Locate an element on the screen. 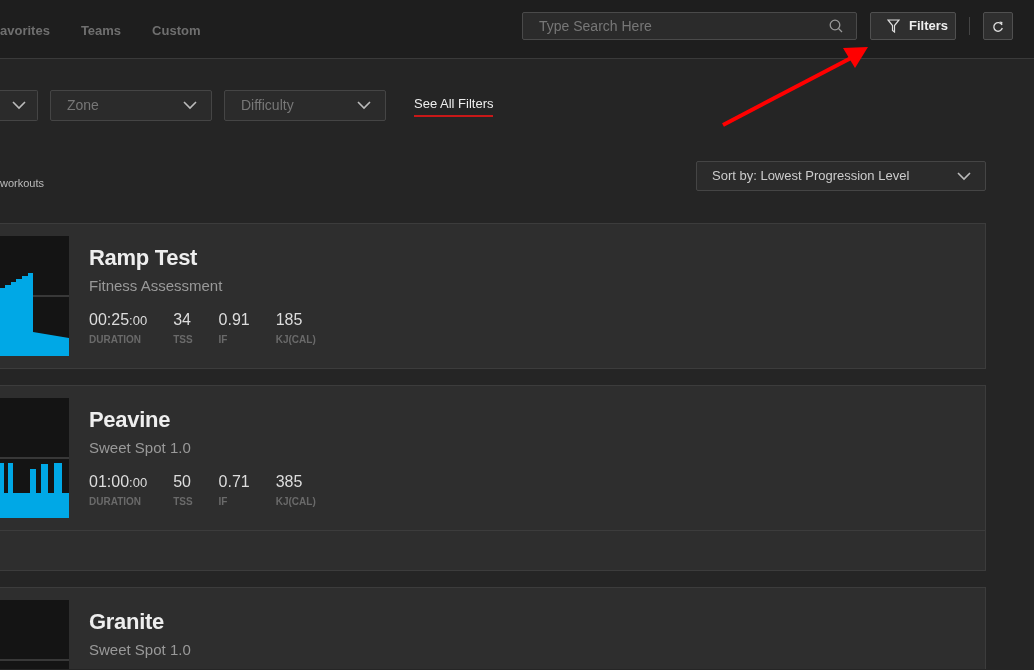 The height and width of the screenshot is (670, 1034). stat-value: 185 is located at coordinates (289, 319).